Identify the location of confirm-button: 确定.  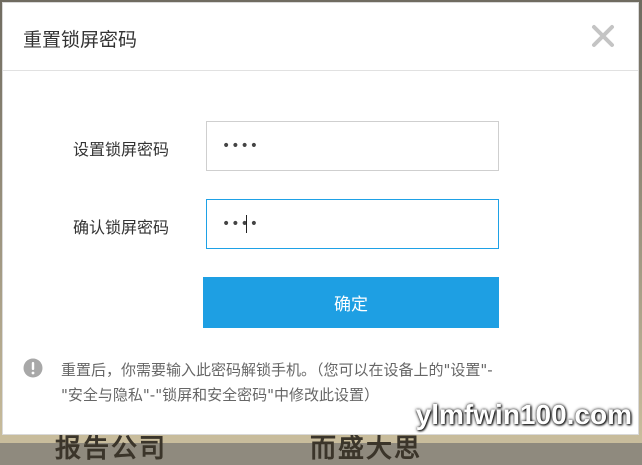
(351, 302).